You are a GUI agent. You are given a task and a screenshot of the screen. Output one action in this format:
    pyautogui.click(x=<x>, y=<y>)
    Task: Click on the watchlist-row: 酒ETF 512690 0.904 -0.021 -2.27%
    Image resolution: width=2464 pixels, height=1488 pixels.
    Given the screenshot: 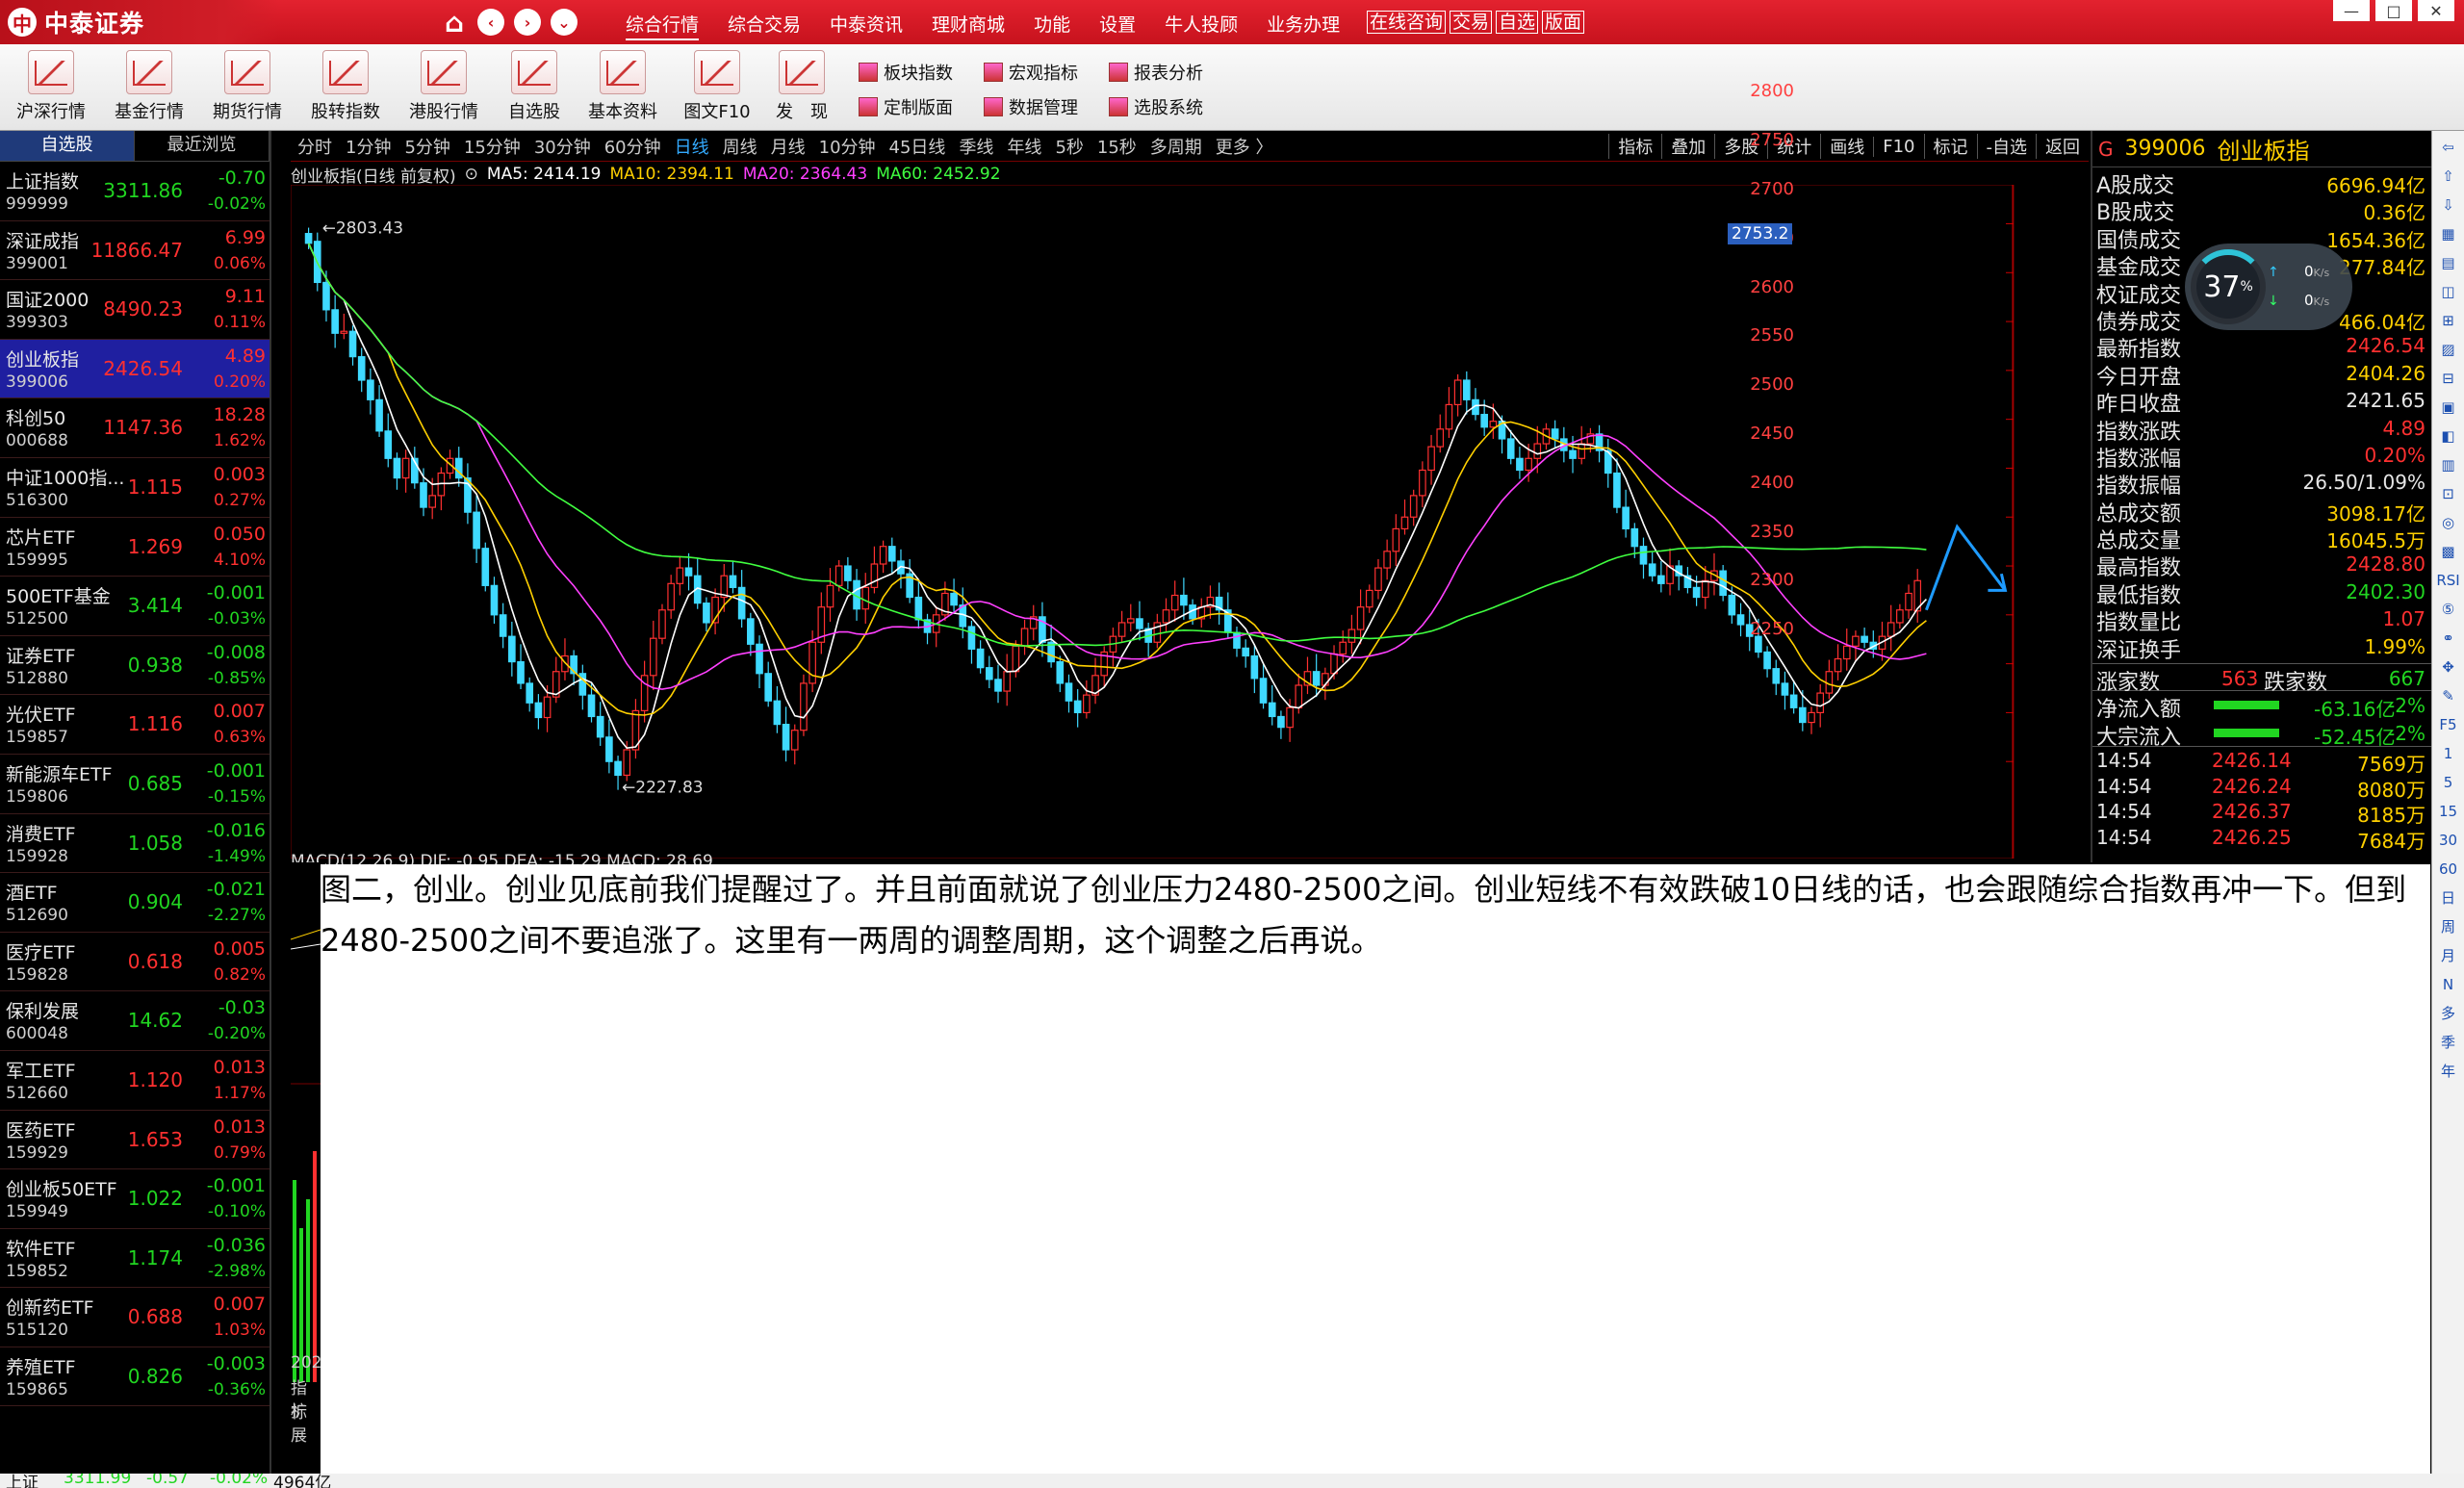 What is the action you would take?
    pyautogui.click(x=135, y=903)
    